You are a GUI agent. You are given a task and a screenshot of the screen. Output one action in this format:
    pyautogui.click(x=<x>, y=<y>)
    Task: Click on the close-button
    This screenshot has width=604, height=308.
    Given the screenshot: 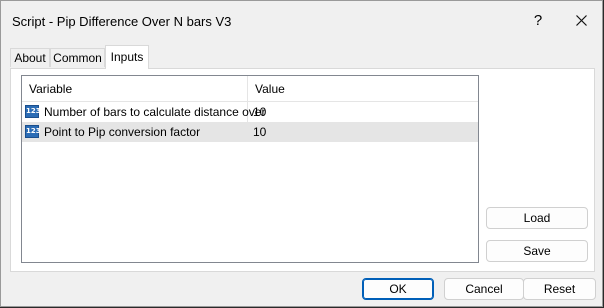 What is the action you would take?
    pyautogui.click(x=582, y=21)
    